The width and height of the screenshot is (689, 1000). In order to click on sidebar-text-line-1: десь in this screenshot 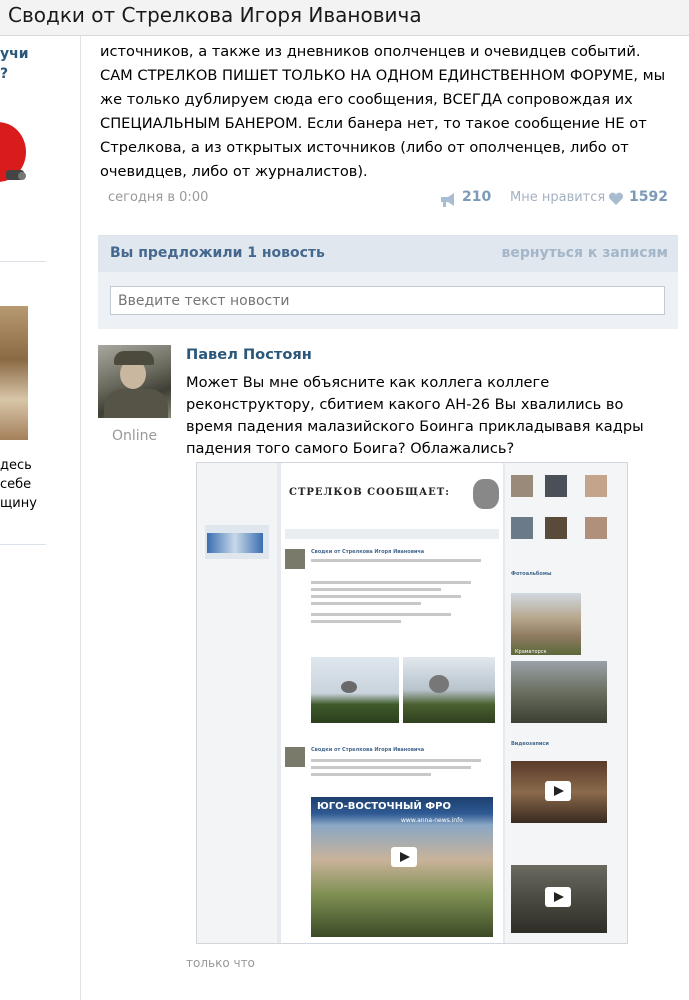, I will do `click(16, 465)`.